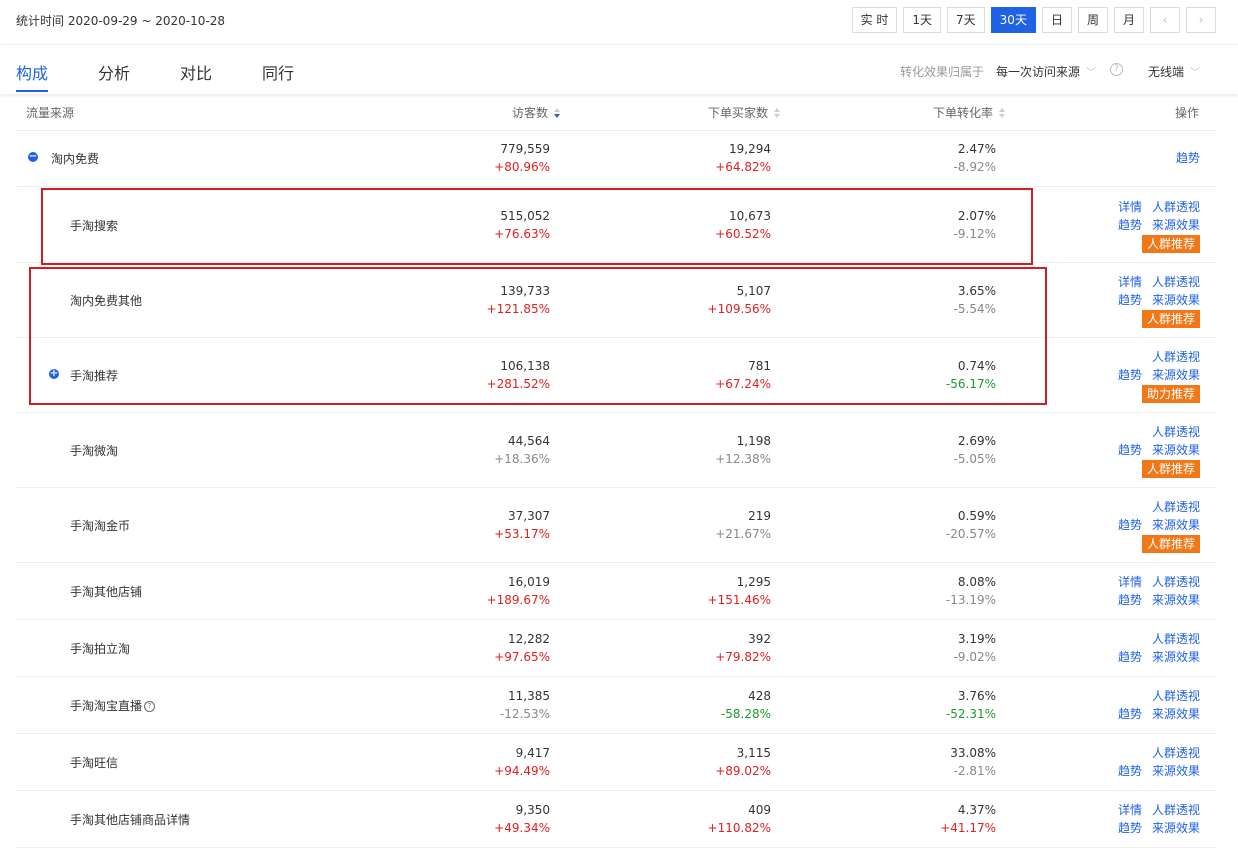 This screenshot has height=848, width=1238. Describe the element at coordinates (106, 591) in the screenshot. I see `source-name: 手淘其他店铺` at that location.